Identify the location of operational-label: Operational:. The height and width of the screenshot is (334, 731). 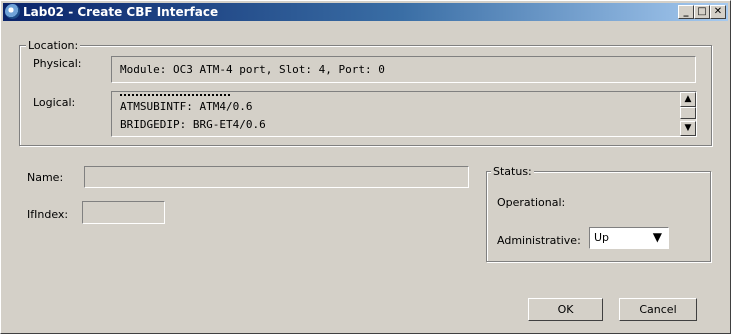
(531, 202).